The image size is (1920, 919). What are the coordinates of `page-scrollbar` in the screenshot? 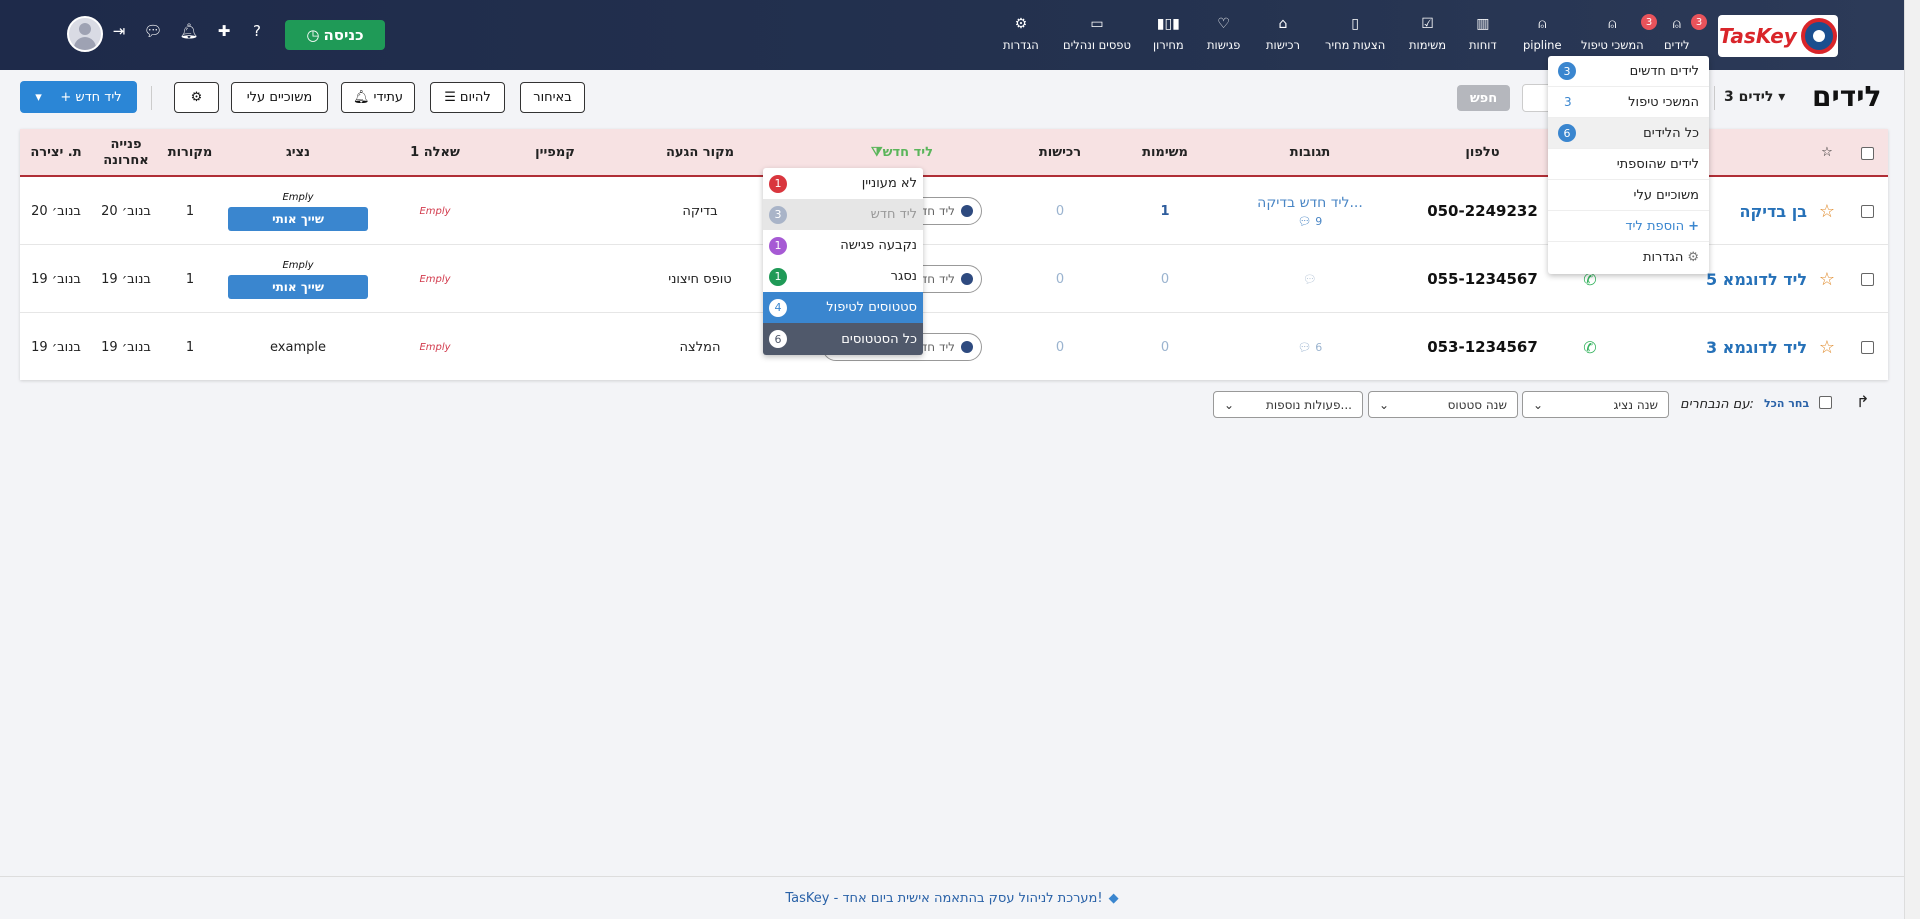 It's located at (1912, 459).